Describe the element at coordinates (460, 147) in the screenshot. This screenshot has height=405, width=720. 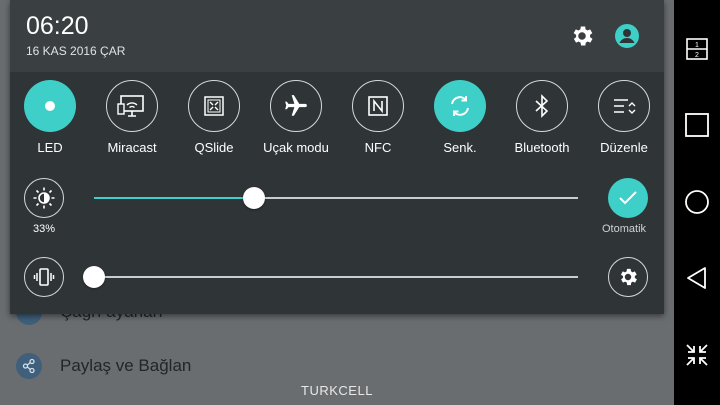
I see `tile-label: Senk.` at that location.